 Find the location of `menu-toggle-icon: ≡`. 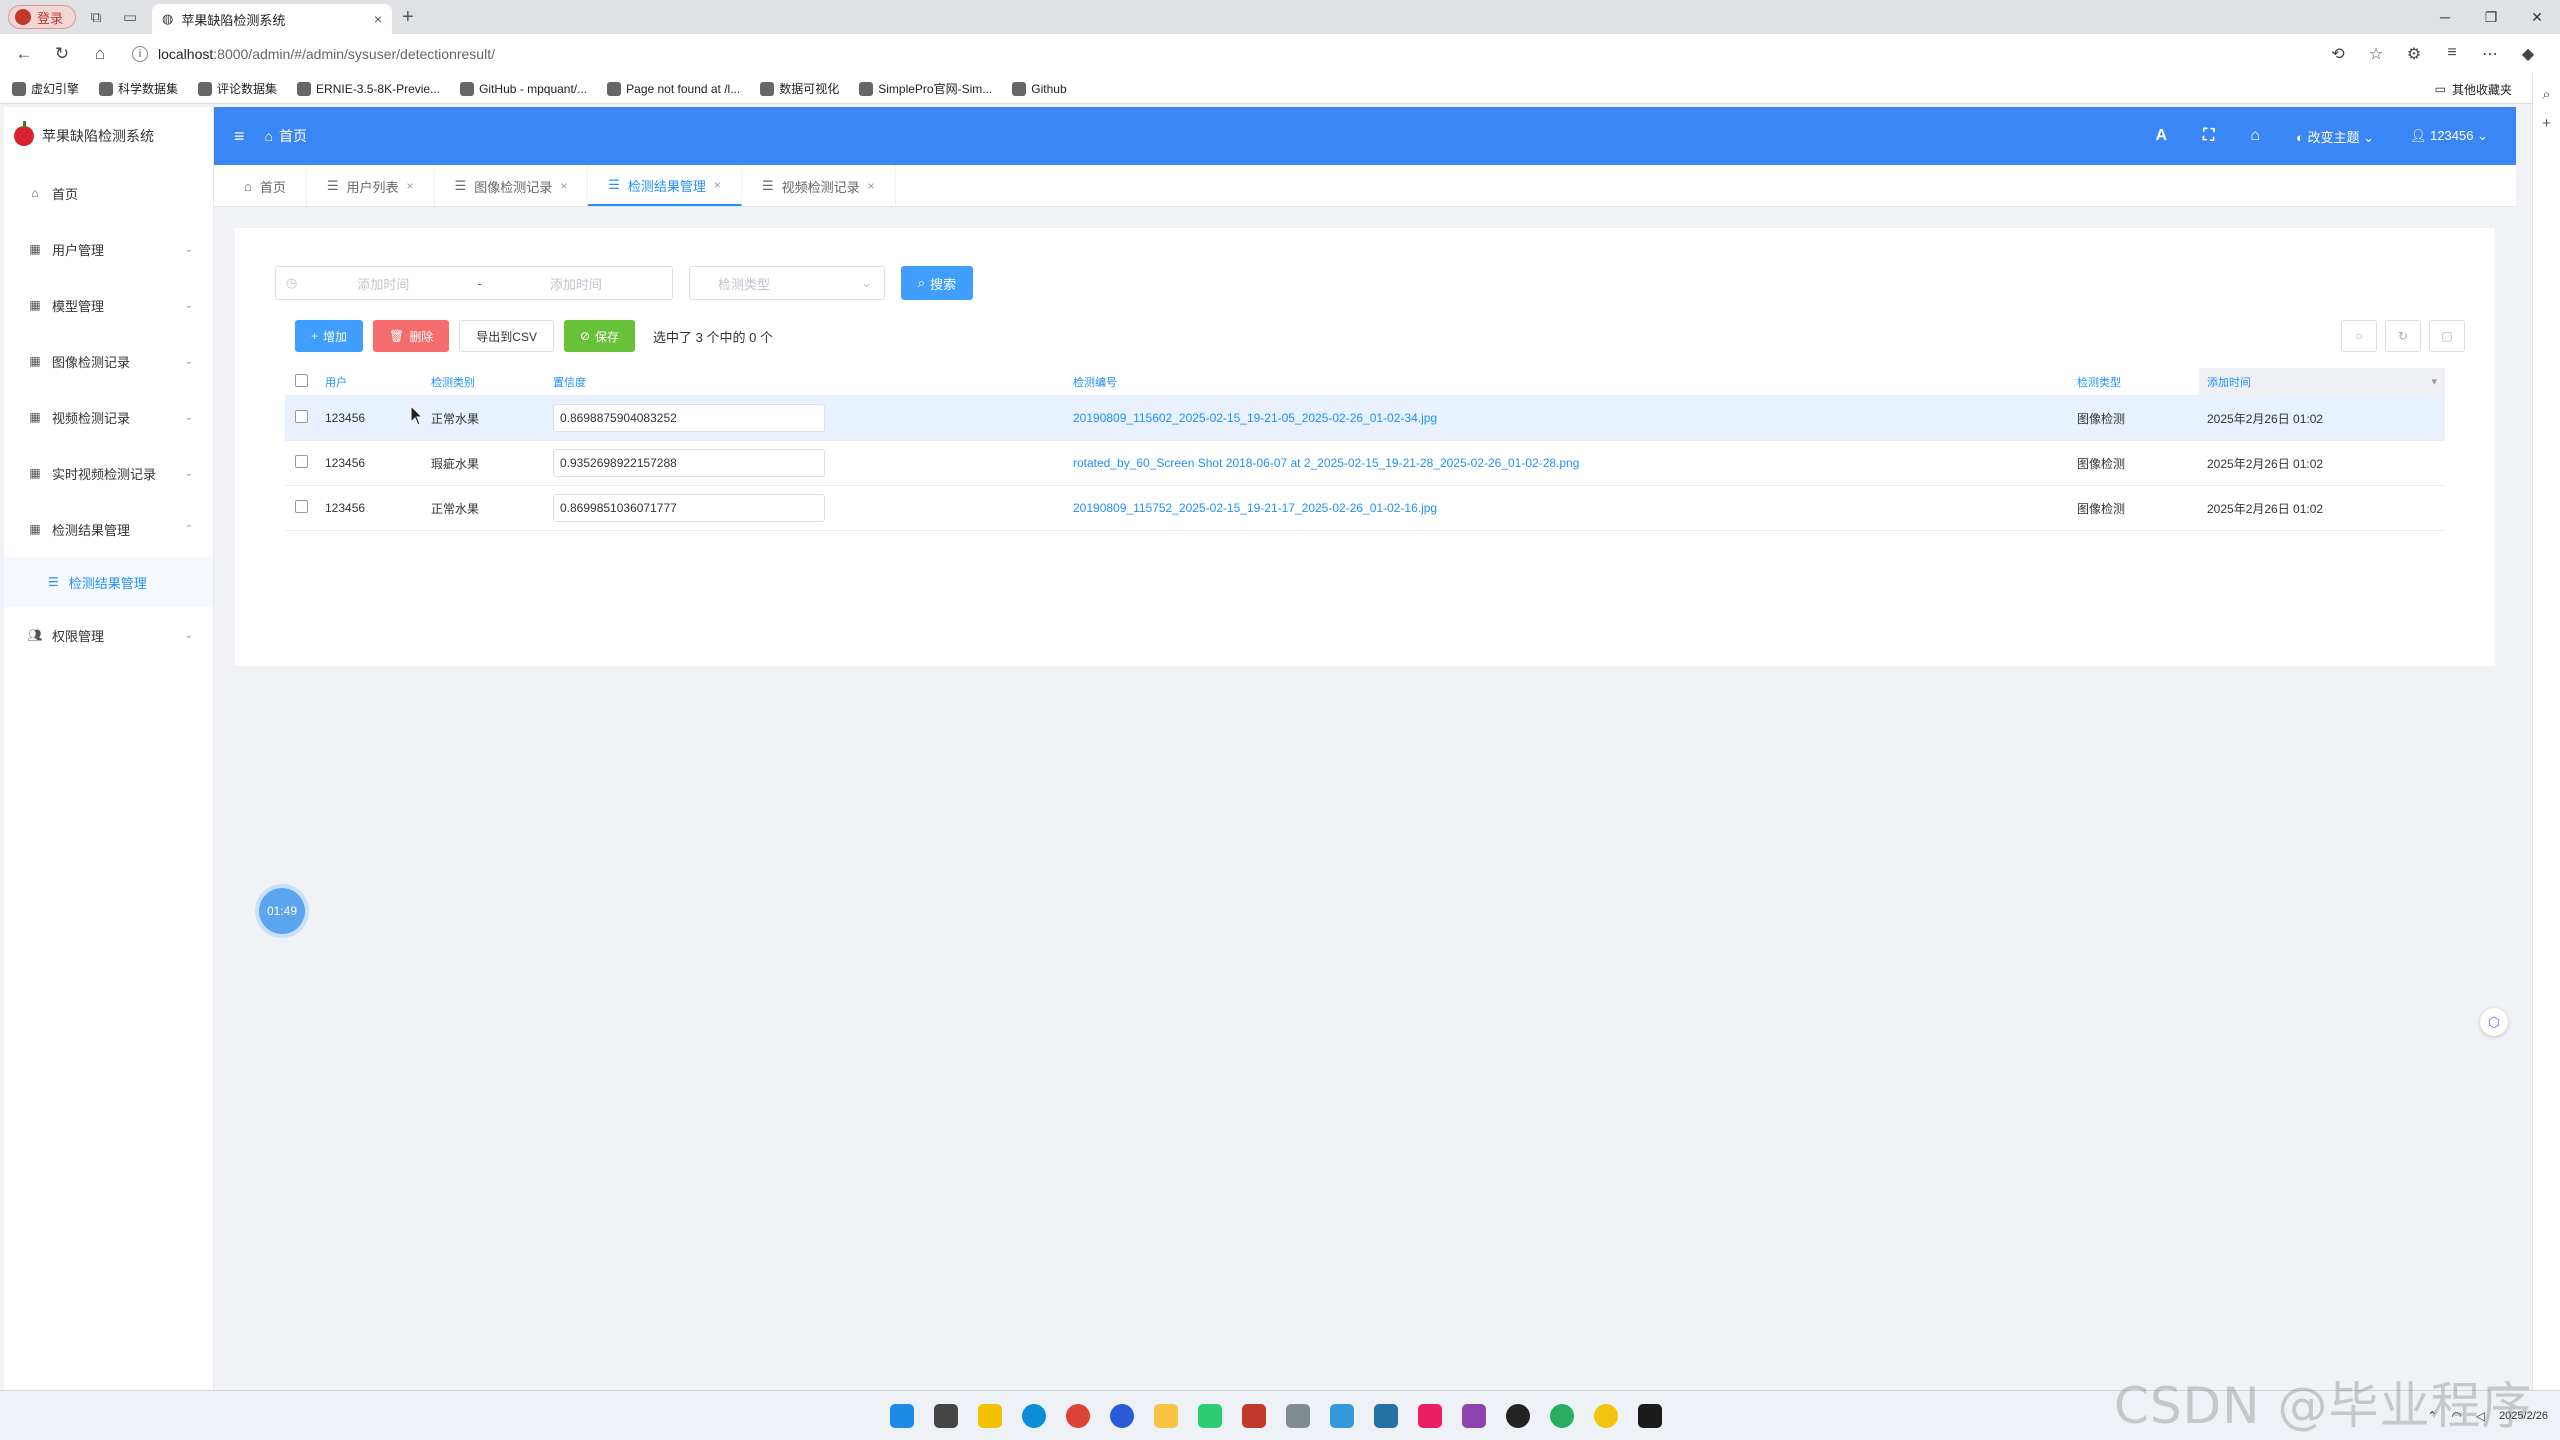

menu-toggle-icon: ≡ is located at coordinates (239, 136).